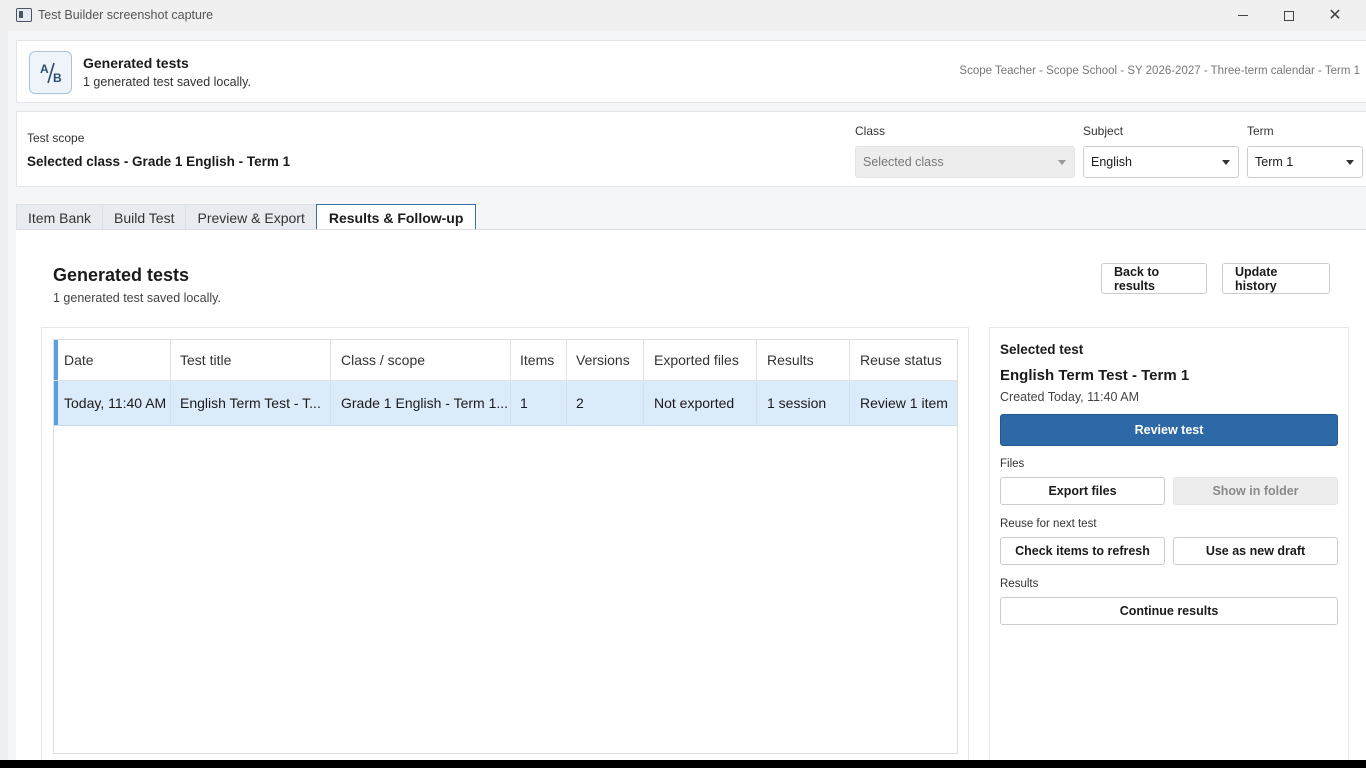 This screenshot has height=768, width=1366. I want to click on ab-logo-icon: A B, so click(51, 73).